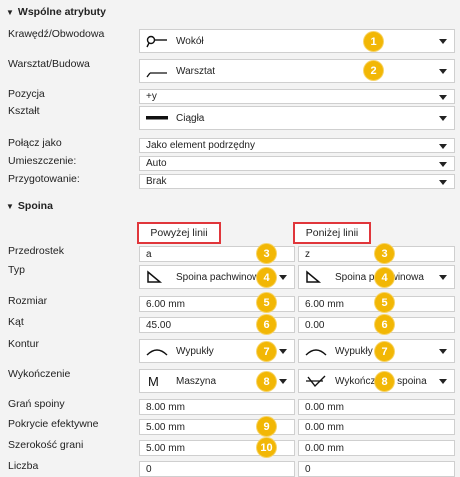 This screenshot has width=460, height=477. Describe the element at coordinates (190, 41) in the screenshot. I see `krawedz-value: Wokół` at that location.